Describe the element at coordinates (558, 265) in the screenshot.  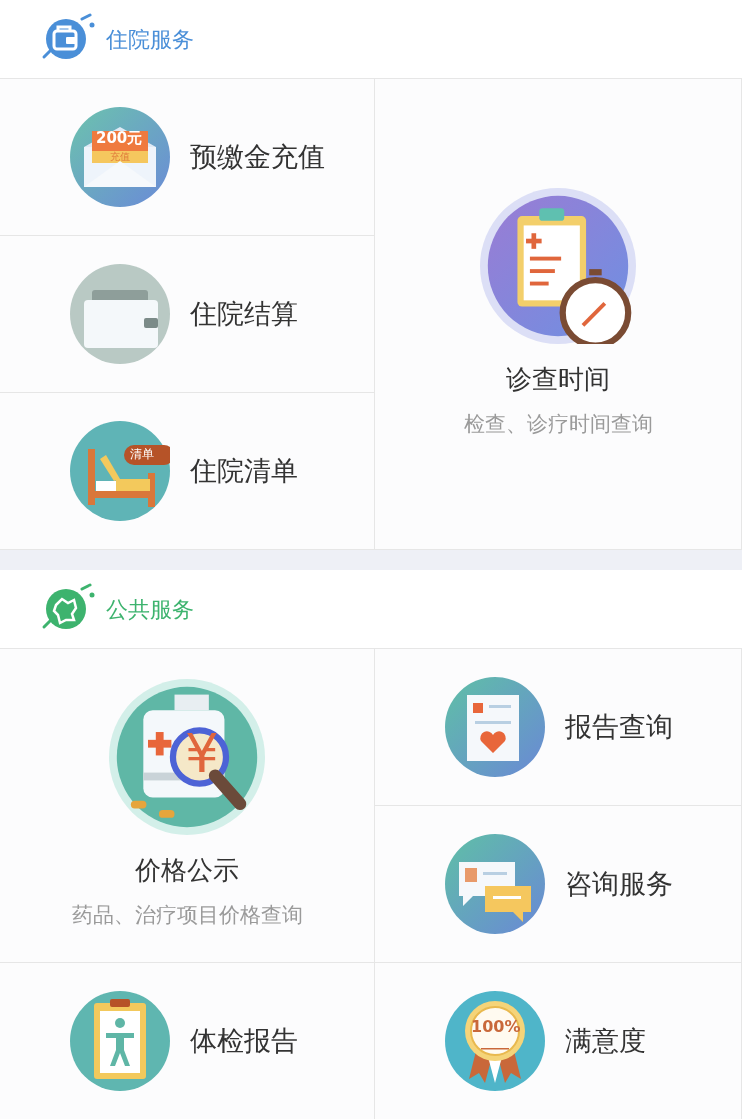
I see `clipboard-stopwatch-icon` at that location.